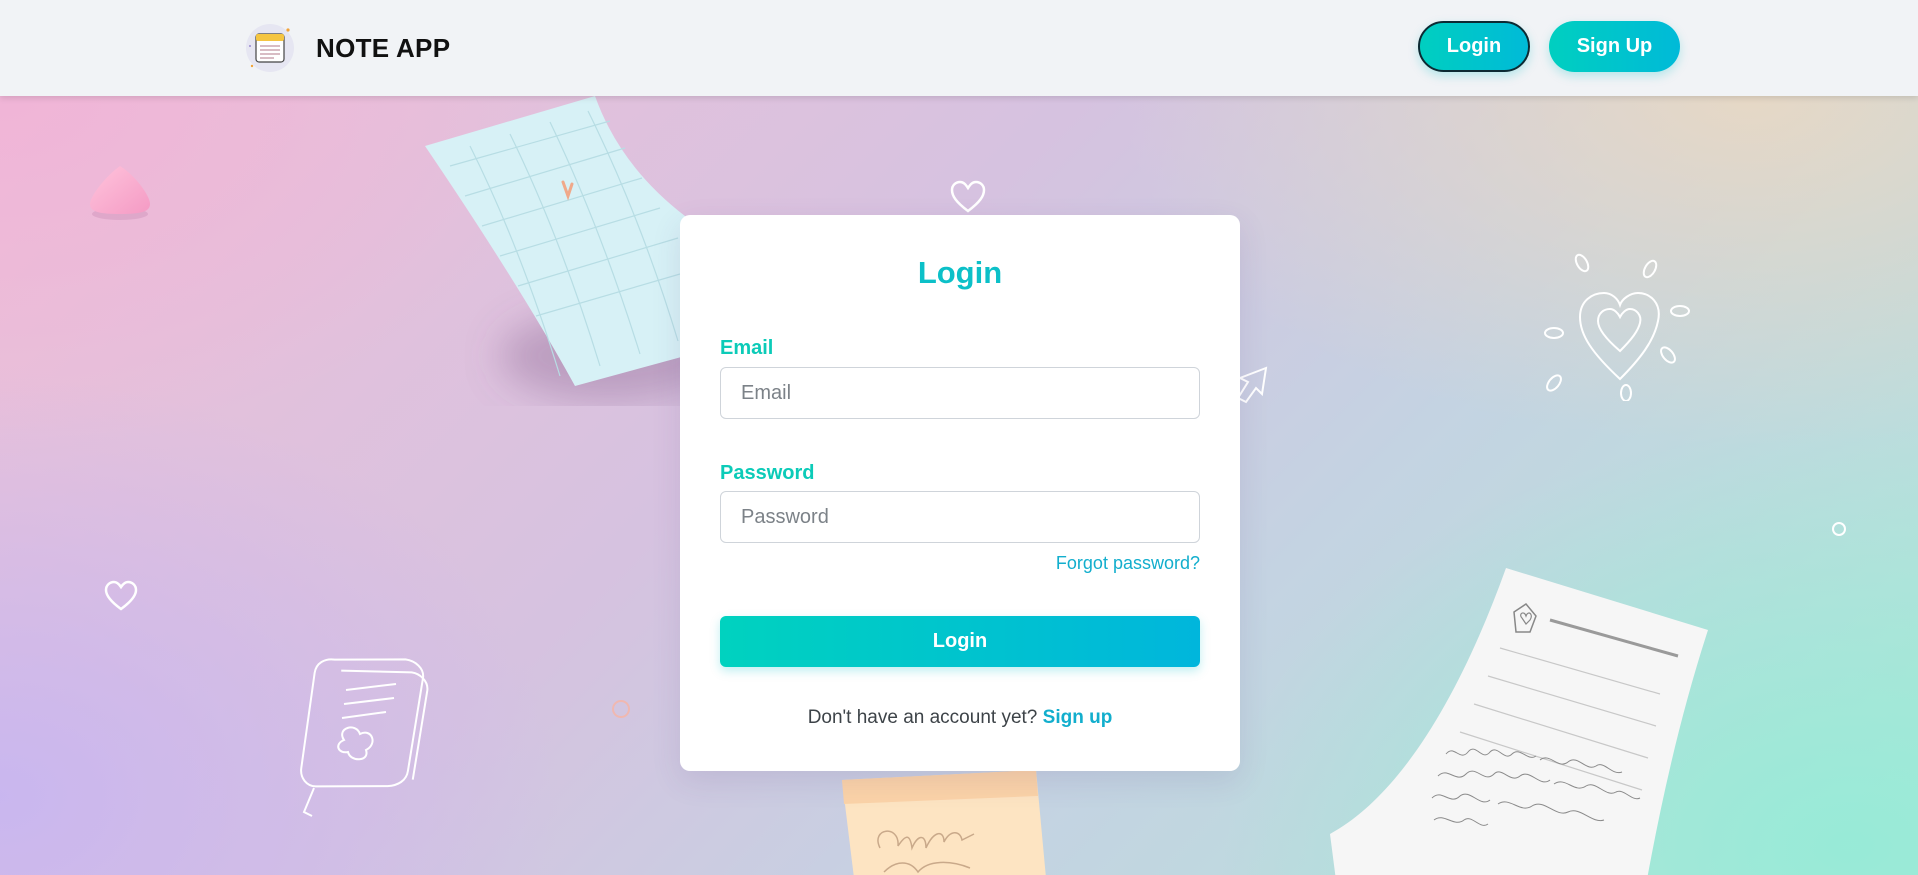  Describe the element at coordinates (925, 717) in the screenshot. I see `no-account-text: Don't have an account yet?` at that location.